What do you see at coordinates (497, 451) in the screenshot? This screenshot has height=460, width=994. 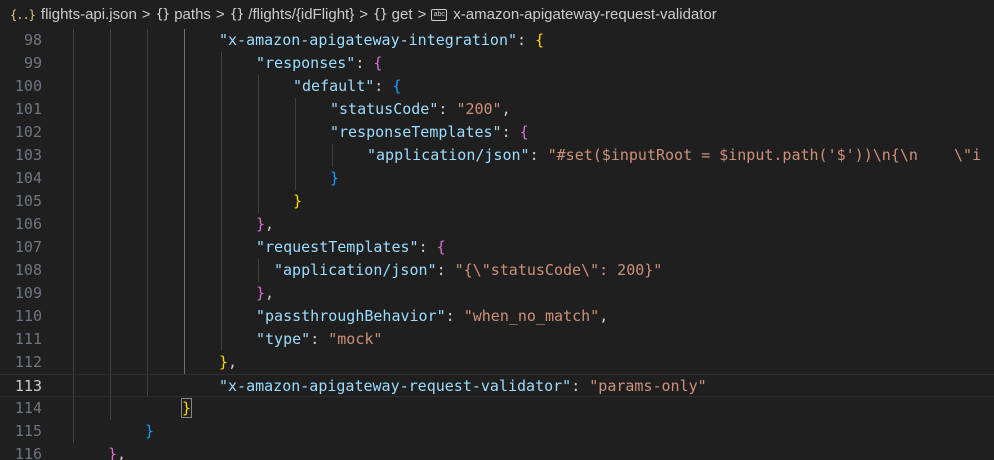 I see `code-line: 116},` at bounding box center [497, 451].